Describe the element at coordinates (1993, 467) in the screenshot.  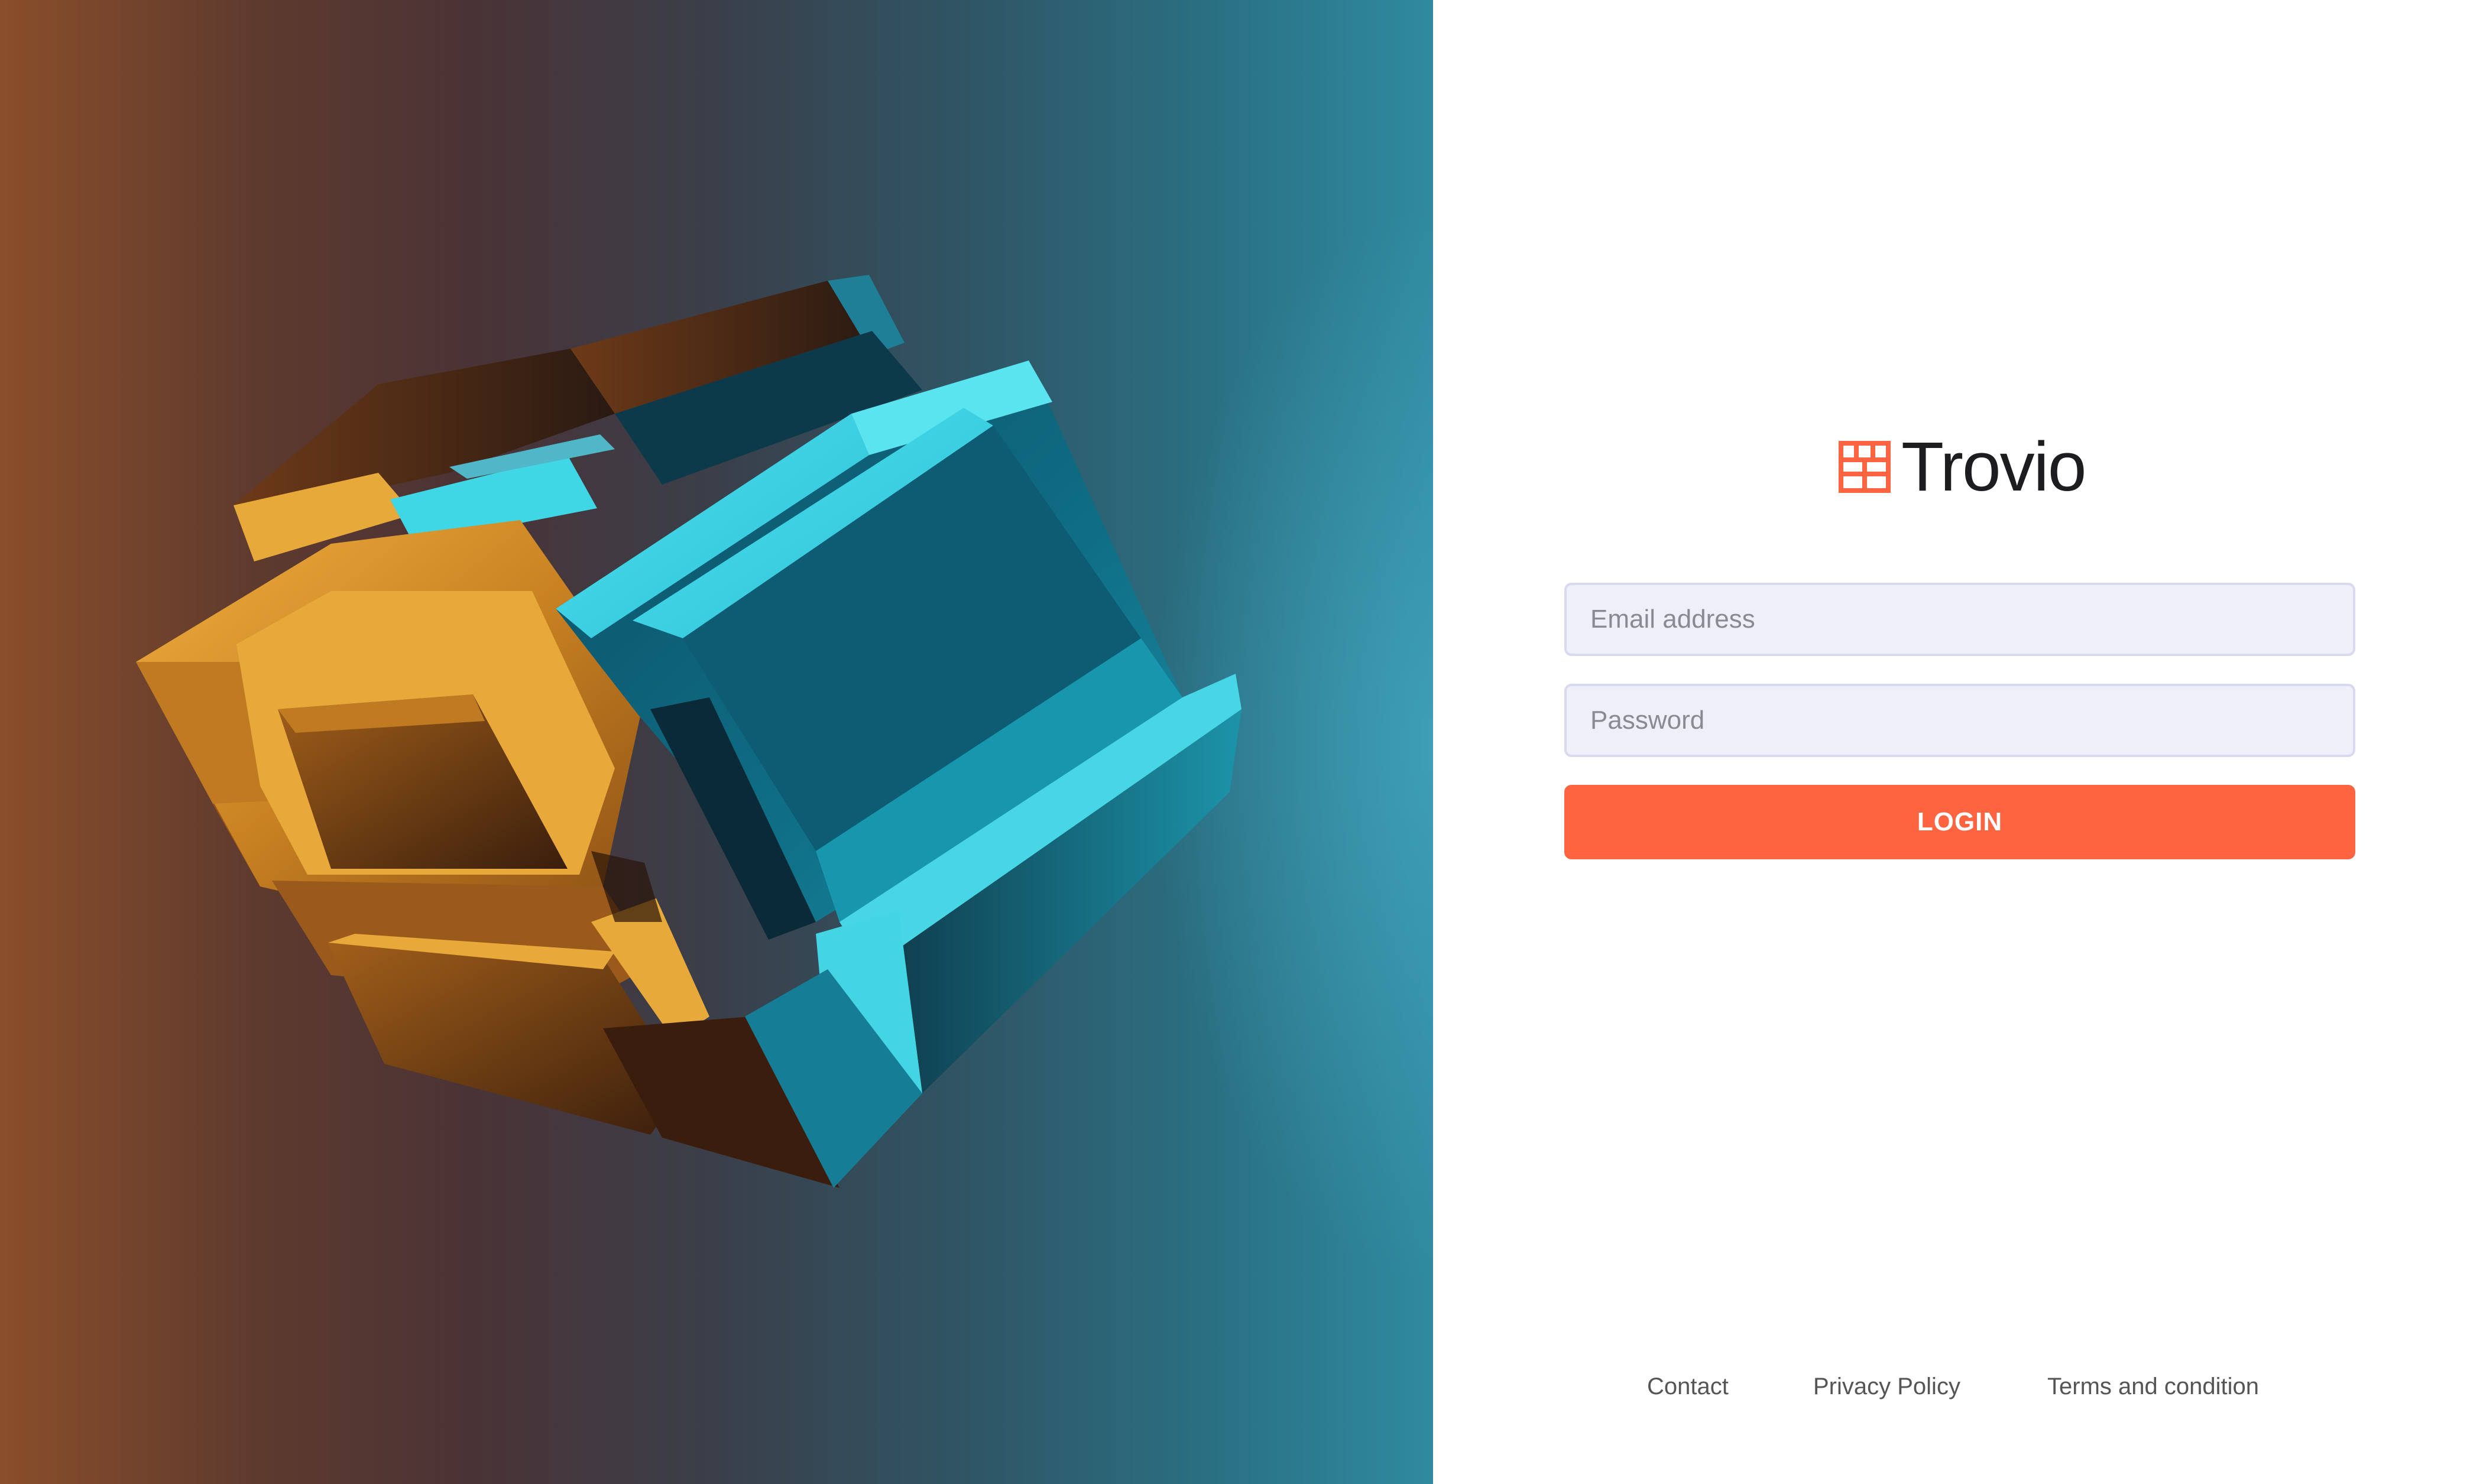
I see `brand-name: Trovio` at that location.